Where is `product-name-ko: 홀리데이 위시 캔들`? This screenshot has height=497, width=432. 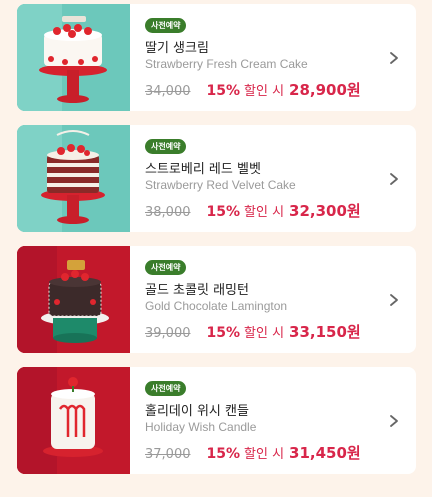 product-name-ko: 홀리데이 위시 캔들 is located at coordinates (197, 411).